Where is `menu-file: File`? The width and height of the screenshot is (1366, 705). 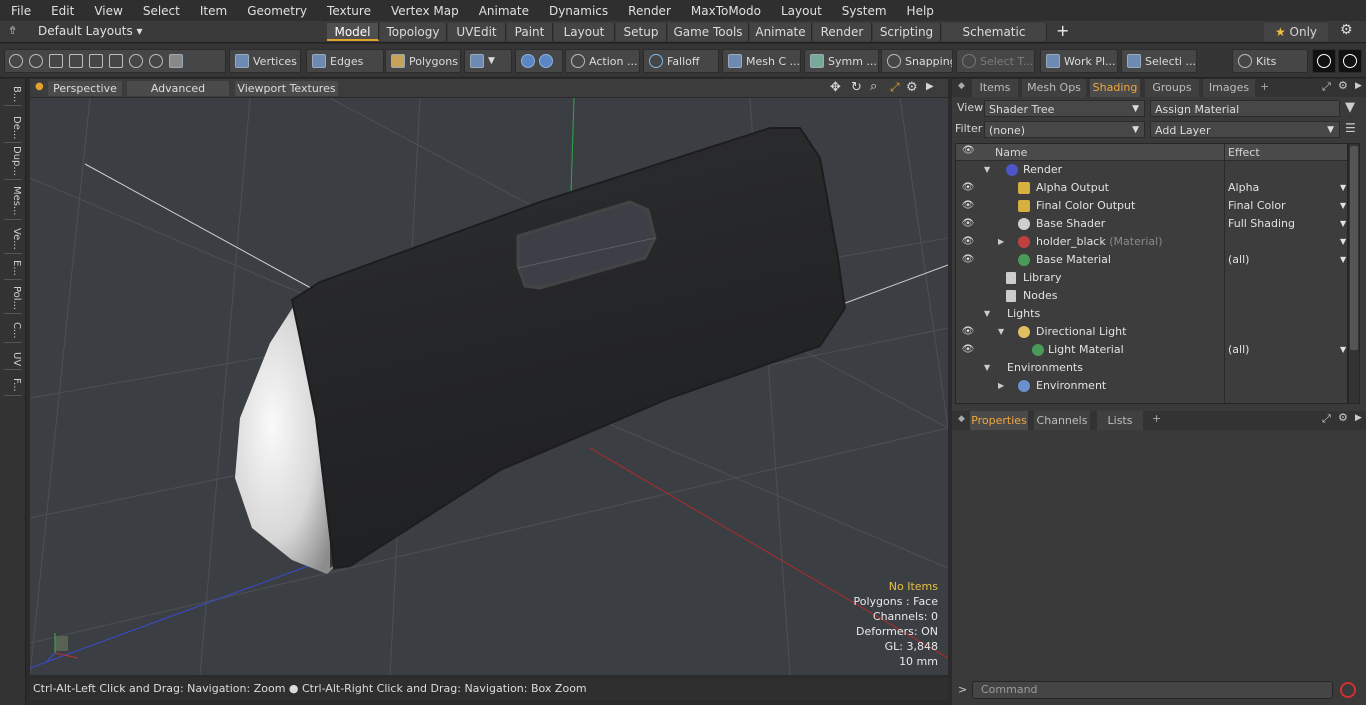
menu-file: File is located at coordinates (20, 11).